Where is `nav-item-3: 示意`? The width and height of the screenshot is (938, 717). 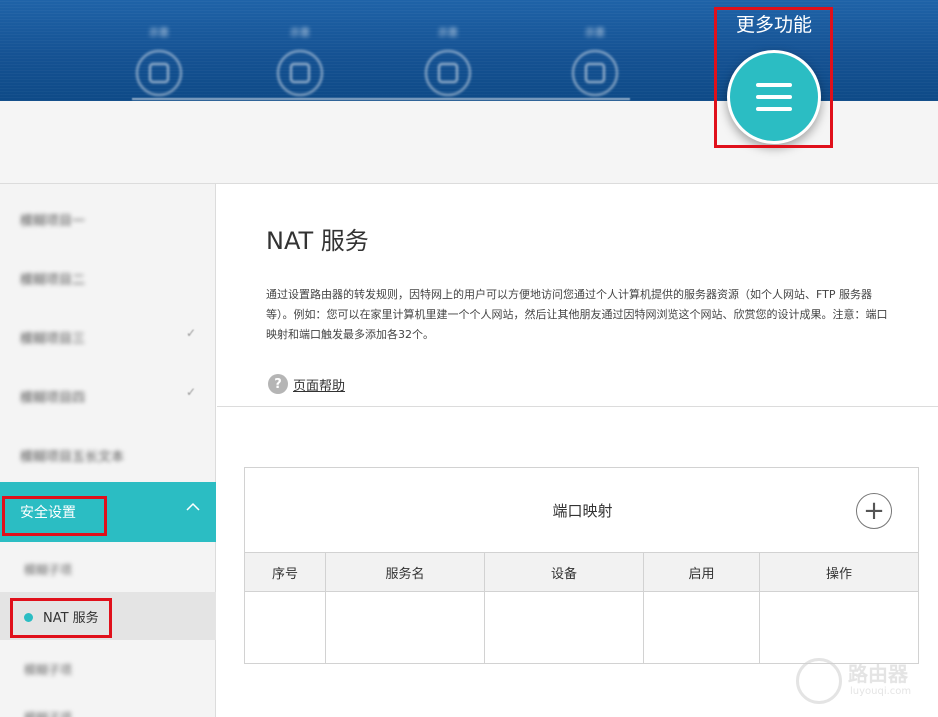 nav-item-3: 示意 is located at coordinates (448, 50).